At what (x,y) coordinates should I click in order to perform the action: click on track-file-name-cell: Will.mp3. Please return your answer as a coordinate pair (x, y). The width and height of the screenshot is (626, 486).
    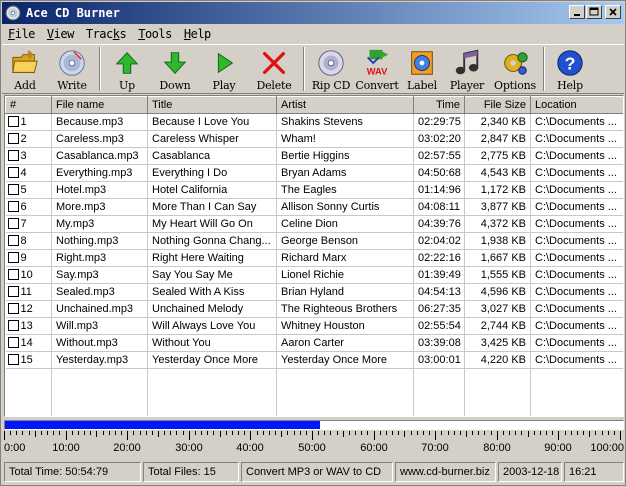
    Looking at the image, I should click on (99, 326).